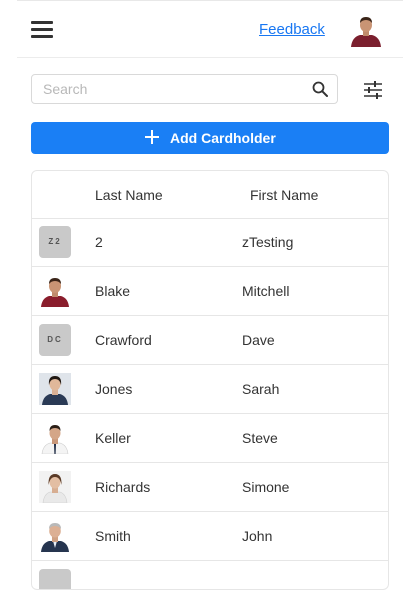  Describe the element at coordinates (266, 487) in the screenshot. I see `first-name-cell: Simone` at that location.